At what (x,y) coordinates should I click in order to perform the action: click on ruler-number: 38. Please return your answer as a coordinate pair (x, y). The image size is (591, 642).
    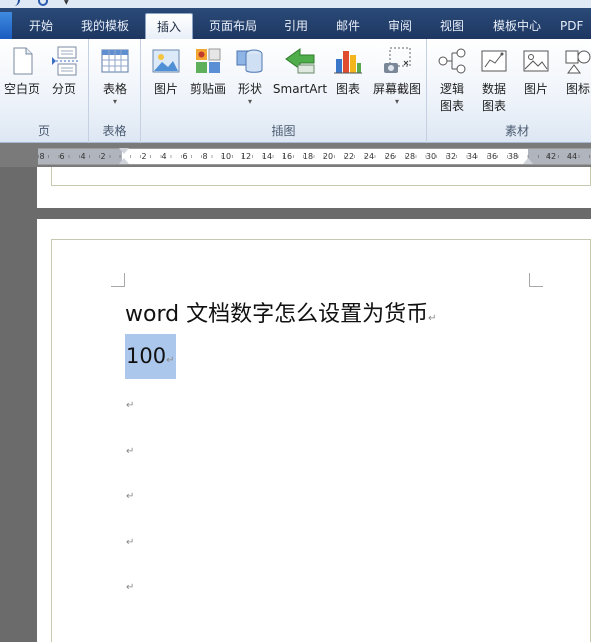
    Looking at the image, I should click on (513, 156).